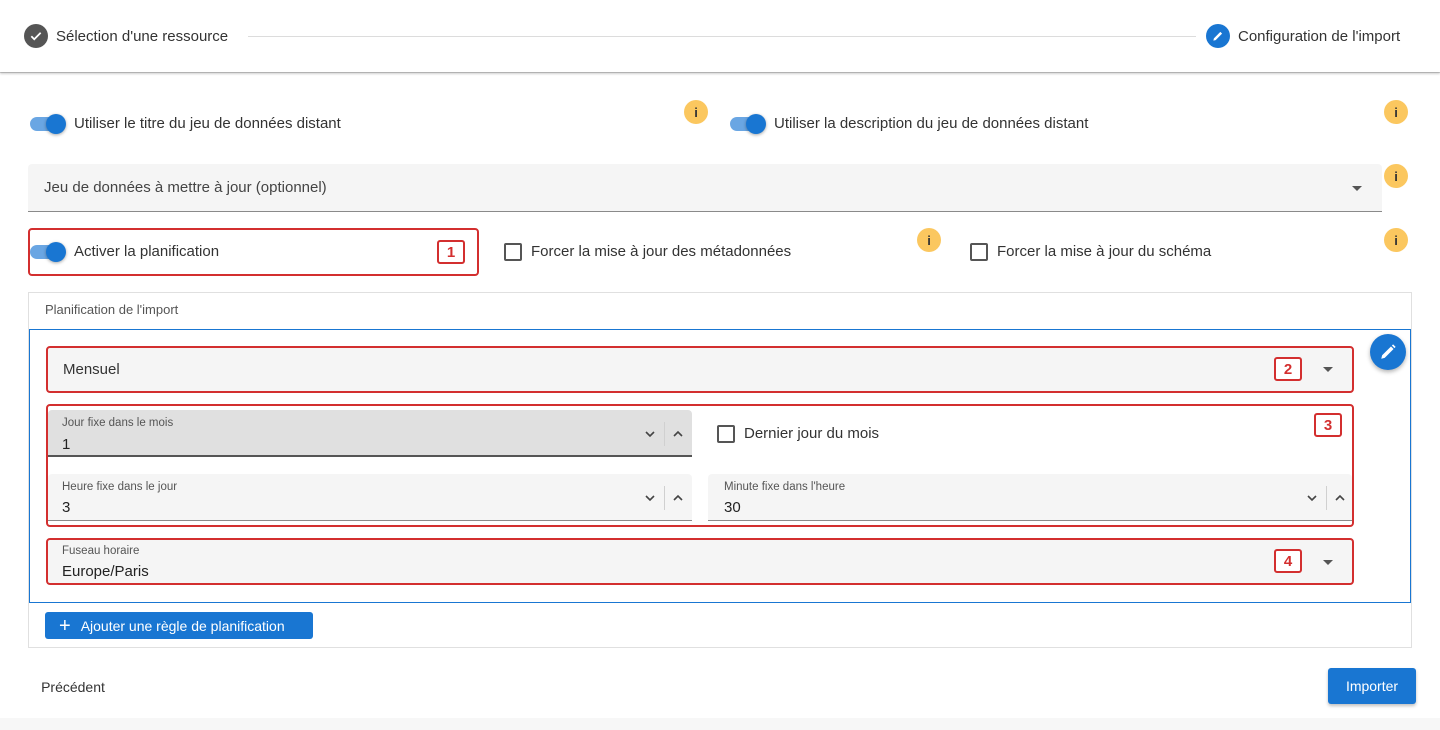 The width and height of the screenshot is (1440, 730). I want to click on annotation-badge-4: 4, so click(1288, 561).